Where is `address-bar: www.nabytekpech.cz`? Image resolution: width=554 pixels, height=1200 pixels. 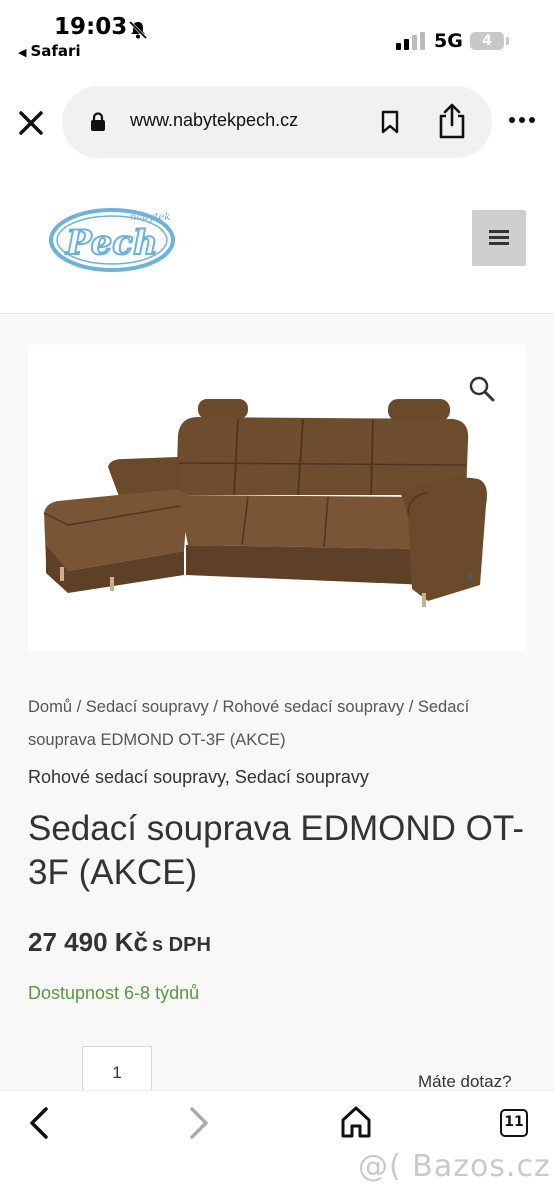 address-bar: www.nabytekpech.cz is located at coordinates (277, 122).